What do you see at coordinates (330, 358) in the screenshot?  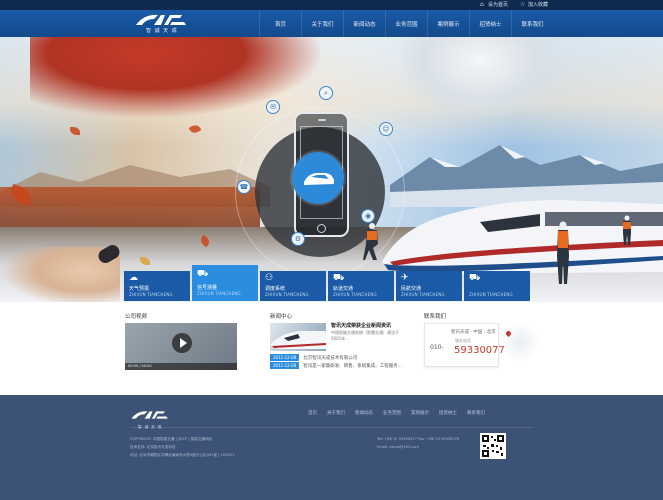 I see `news-item-text: 北京智讯天成技术有限公司` at bounding box center [330, 358].